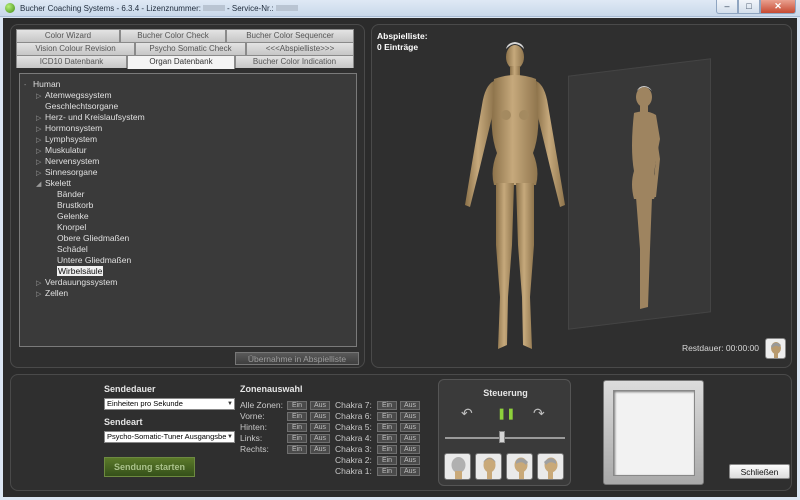 The image size is (800, 500). Describe the element at coordinates (173, 35) in the screenshot. I see `tab-bucher-color-check: Bucher Color Check` at that location.